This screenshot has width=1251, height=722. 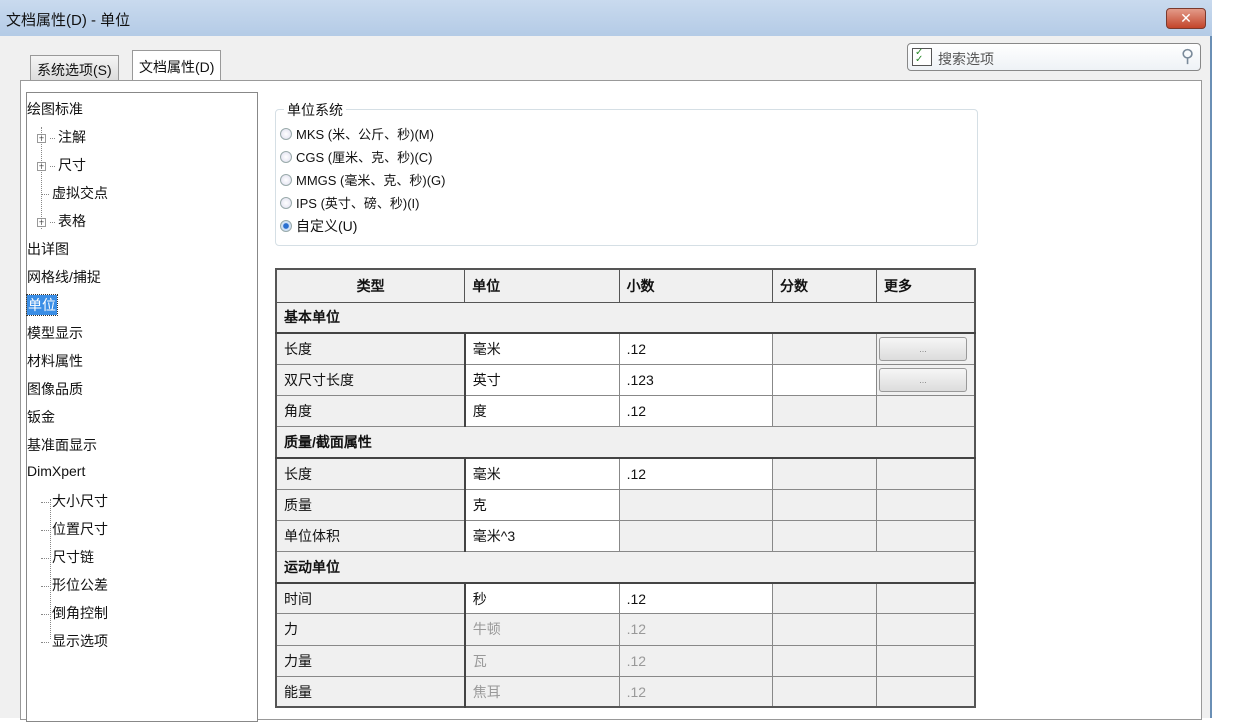 What do you see at coordinates (177, 65) in the screenshot?
I see `tab-document-properties: 文档属性(D)` at bounding box center [177, 65].